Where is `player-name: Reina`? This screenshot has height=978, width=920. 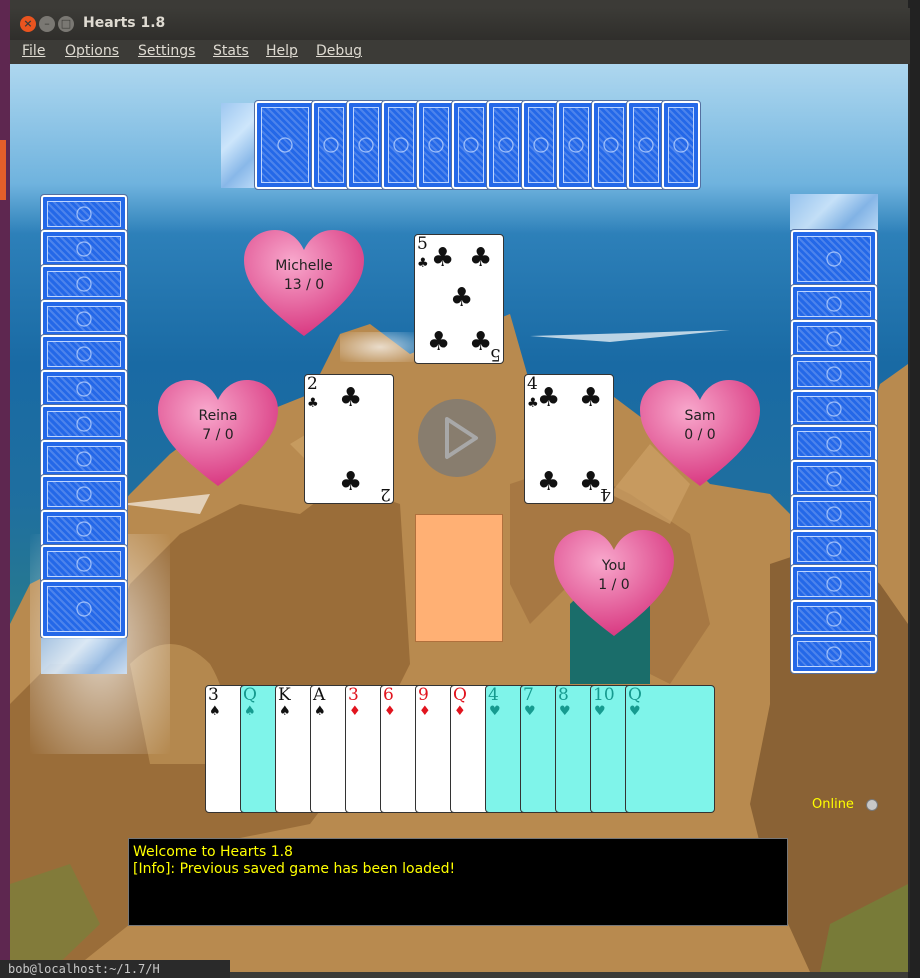 player-name: Reina is located at coordinates (218, 416).